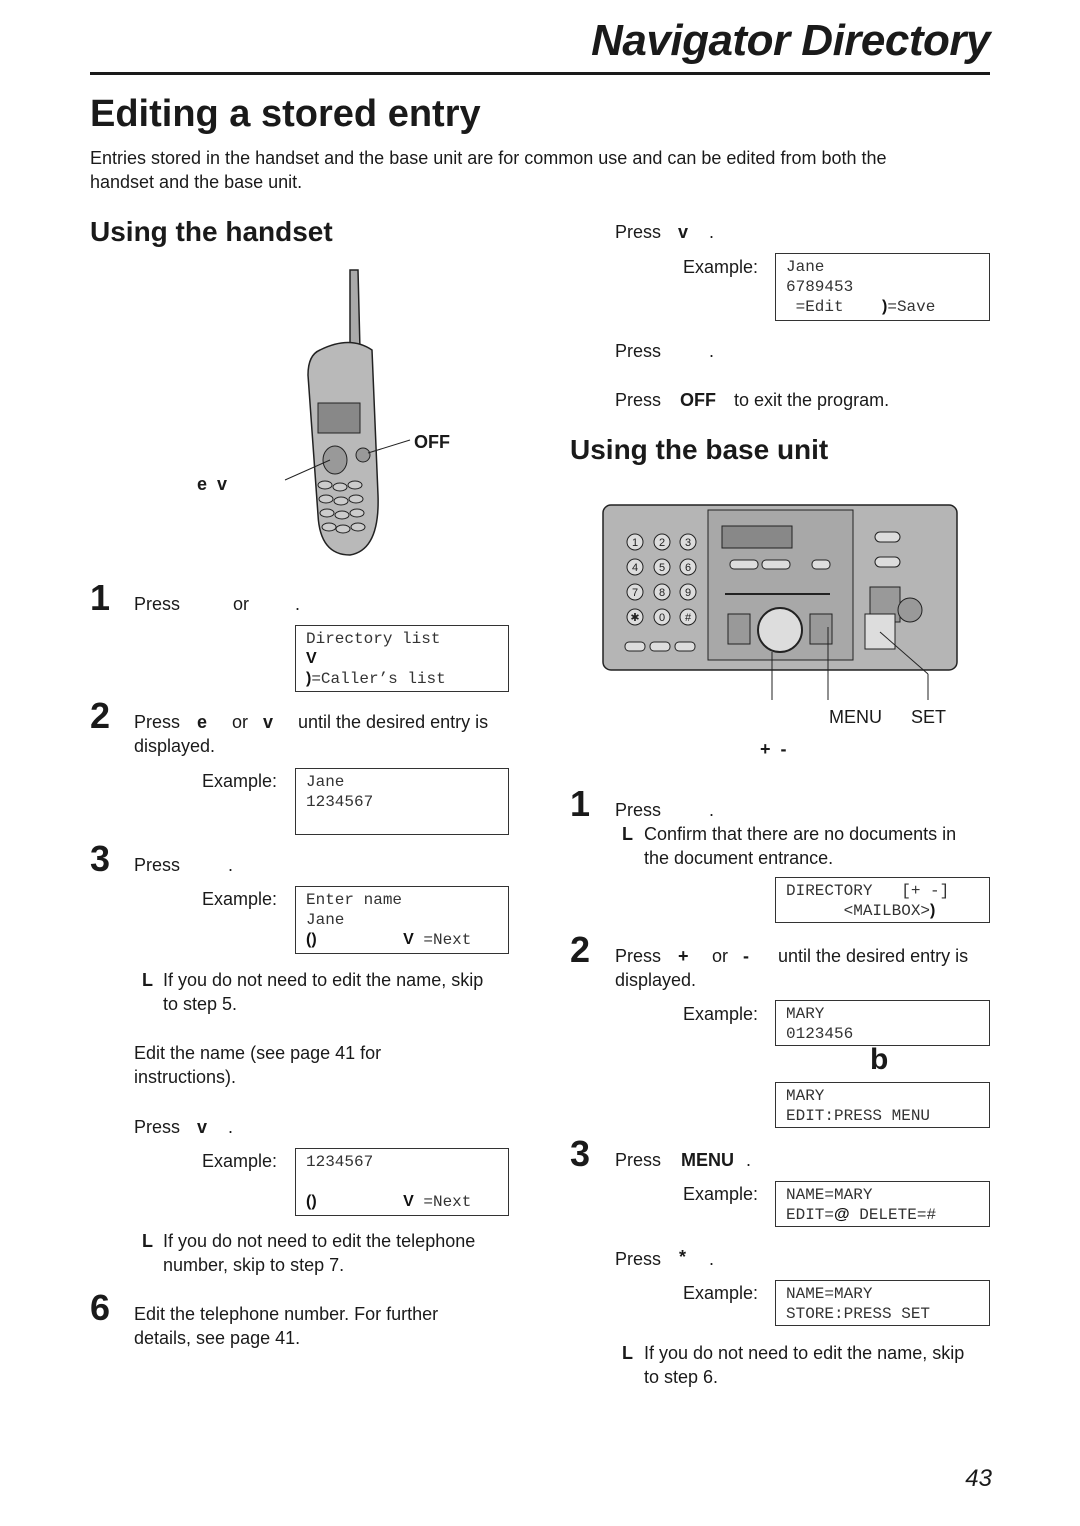 This screenshot has height=1526, width=1080. Describe the element at coordinates (815, 307) in the screenshot. I see `display-line: =Edit` at that location.